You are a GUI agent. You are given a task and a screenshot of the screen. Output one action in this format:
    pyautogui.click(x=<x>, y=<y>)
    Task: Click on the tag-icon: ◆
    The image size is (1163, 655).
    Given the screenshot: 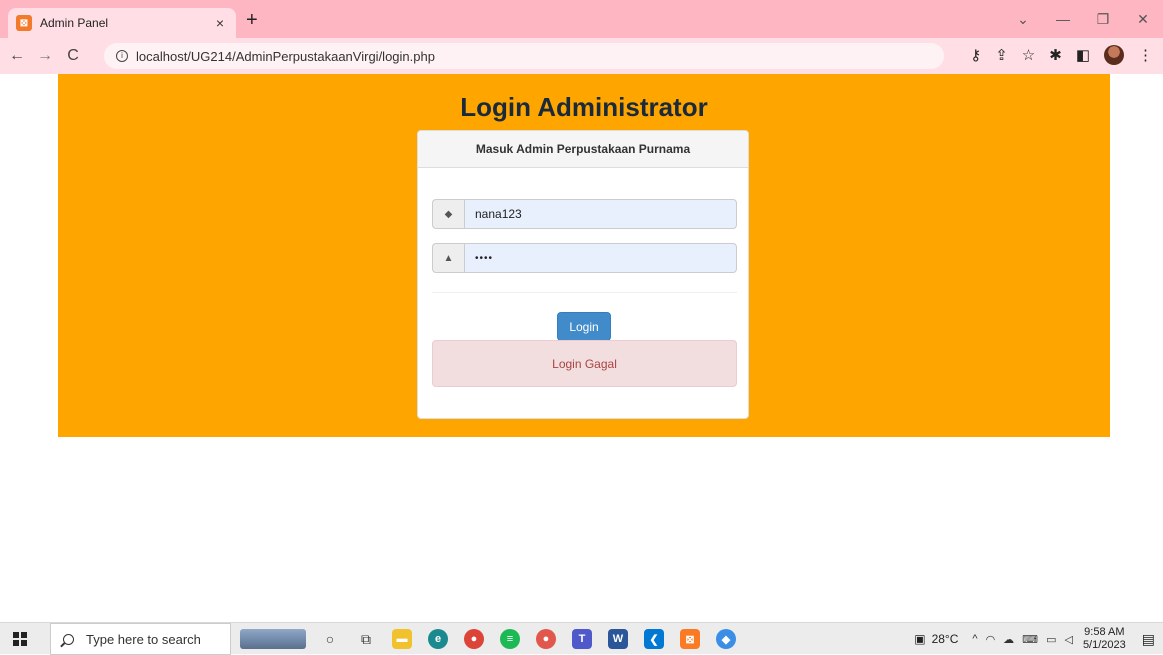 What is the action you would take?
    pyautogui.click(x=448, y=214)
    